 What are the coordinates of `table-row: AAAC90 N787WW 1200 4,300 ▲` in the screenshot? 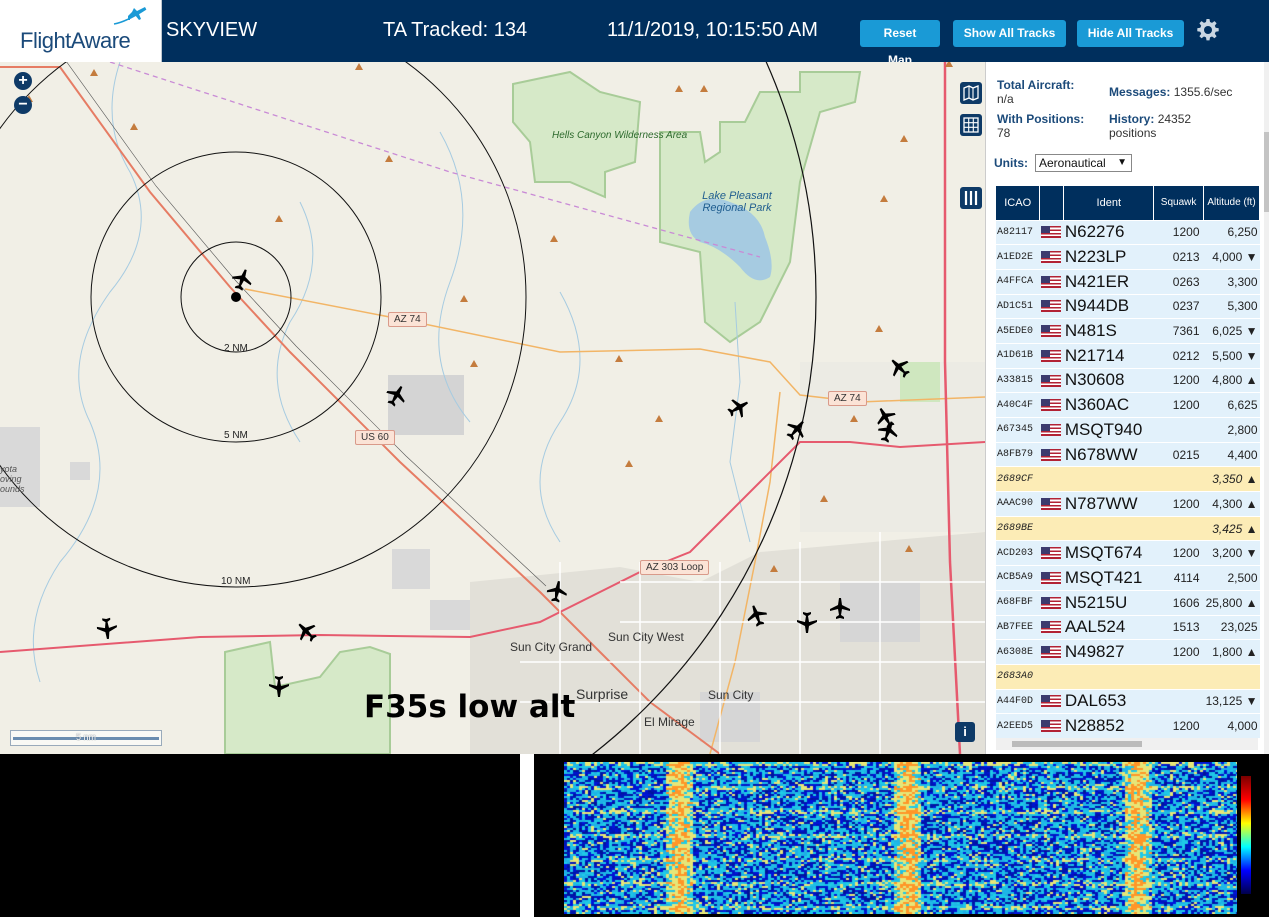 It's located at (1128, 504).